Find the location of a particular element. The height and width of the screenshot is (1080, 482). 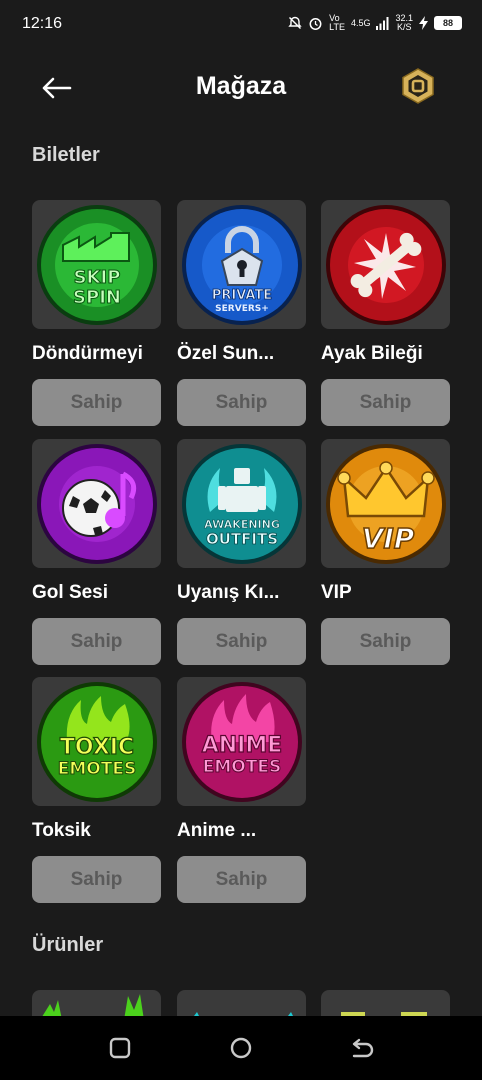

item-thumbnail: AWAKENING OUTFITS is located at coordinates (241, 503).